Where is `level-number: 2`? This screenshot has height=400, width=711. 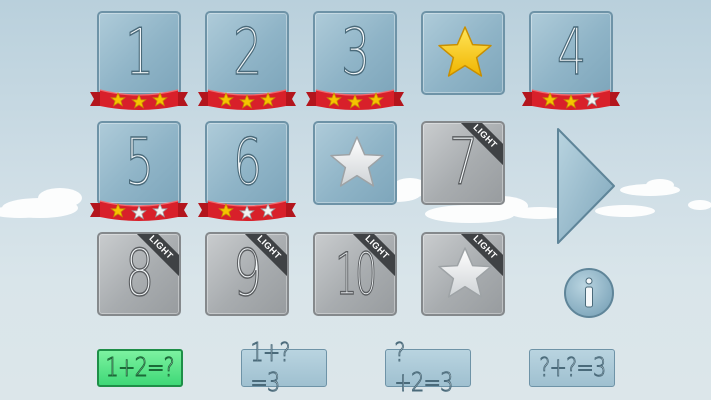
level-number: 2 is located at coordinates (248, 53).